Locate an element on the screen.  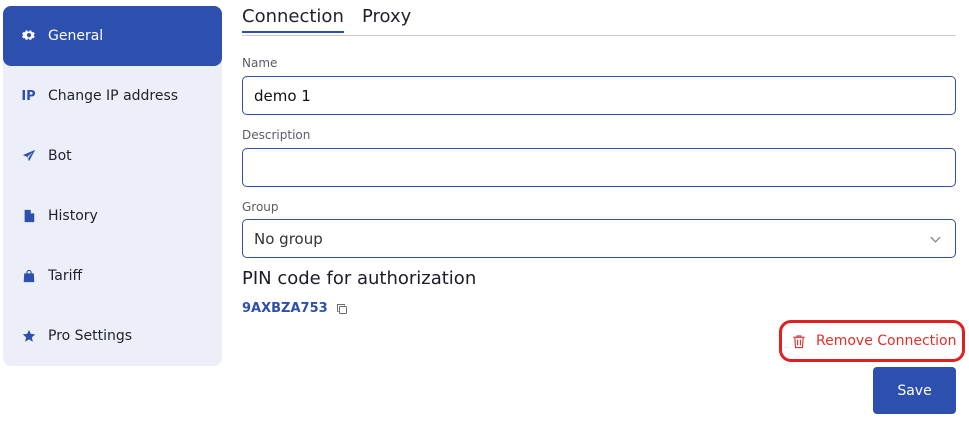
sidebar-item-change-ip: IP Change IP address is located at coordinates (112, 96).